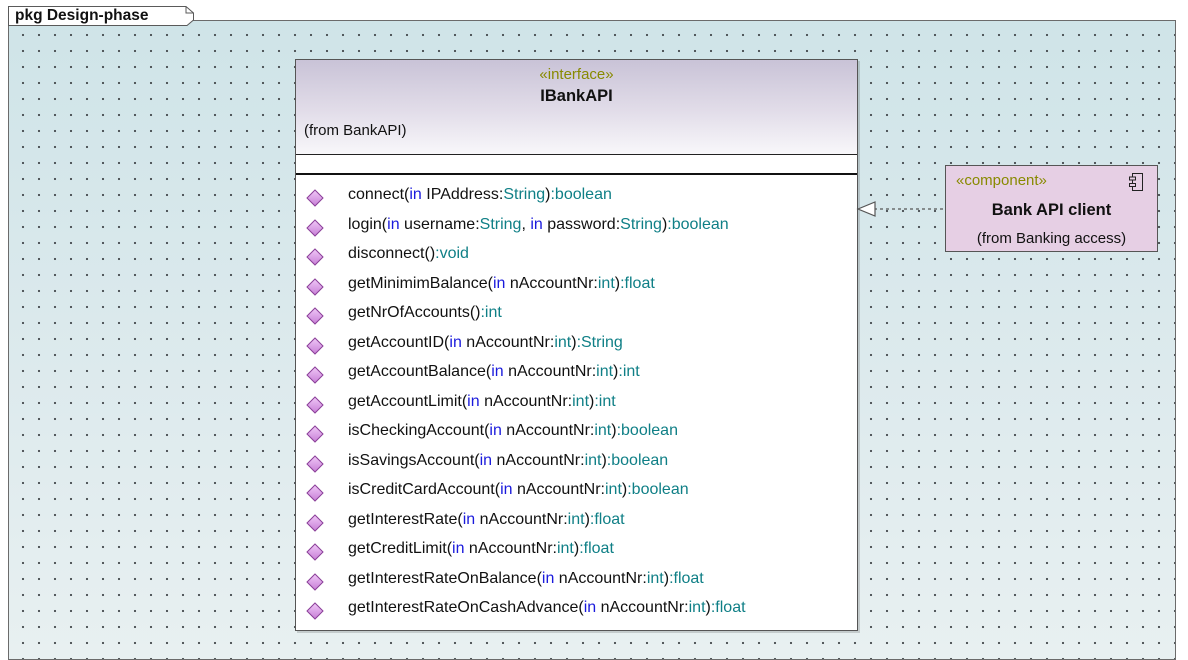 The height and width of the screenshot is (660, 1188). Describe the element at coordinates (581, 224) in the screenshot. I see `signature-text: password:` at that location.